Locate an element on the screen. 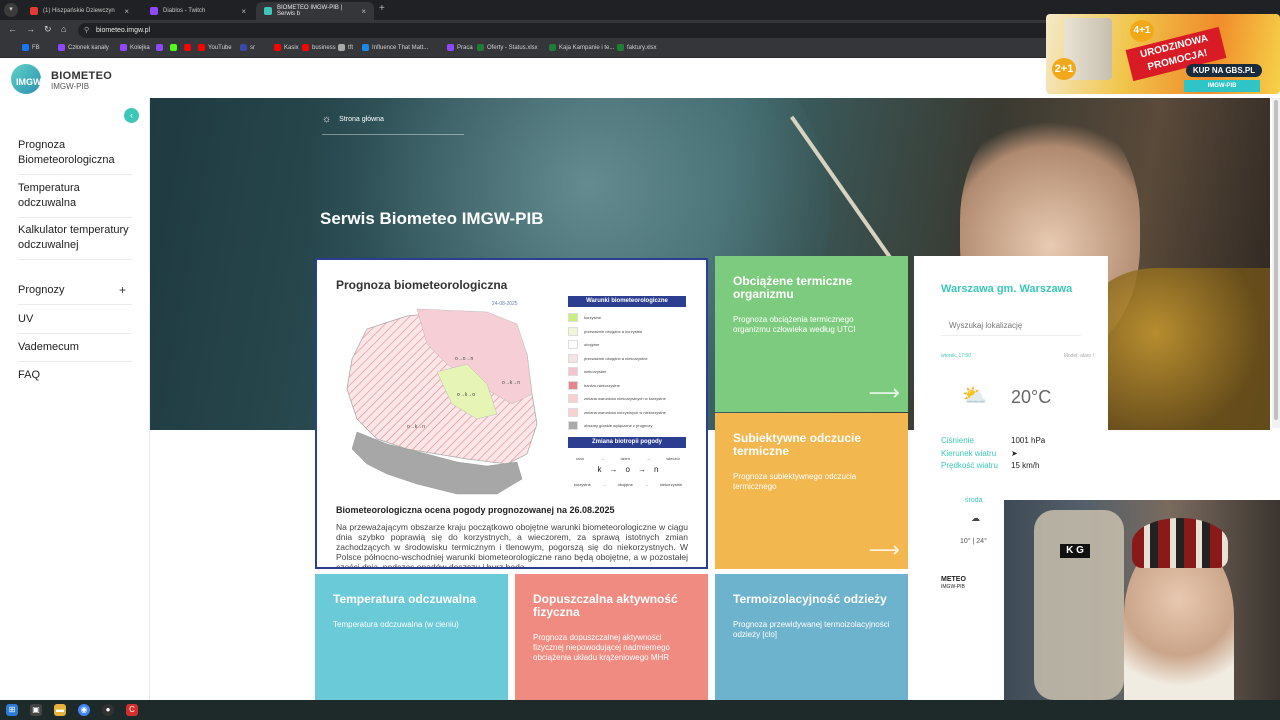 Image resolution: width=1280 pixels, height=720 pixels. meteo-brand: METEO is located at coordinates (953, 579).